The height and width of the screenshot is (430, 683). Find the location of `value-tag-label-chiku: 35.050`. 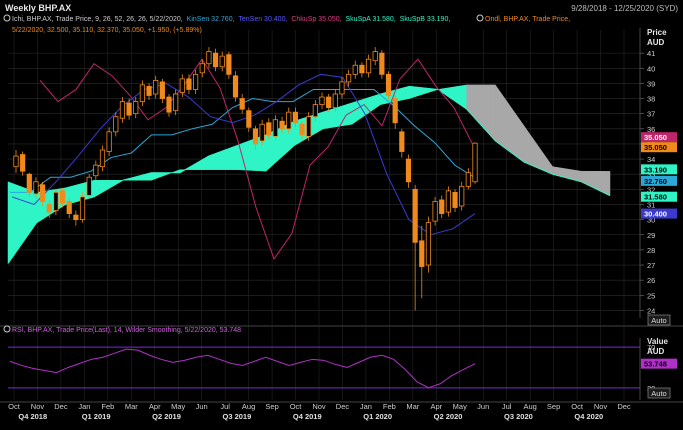

value-tag-label-chiku: 35.050 is located at coordinates (655, 137).